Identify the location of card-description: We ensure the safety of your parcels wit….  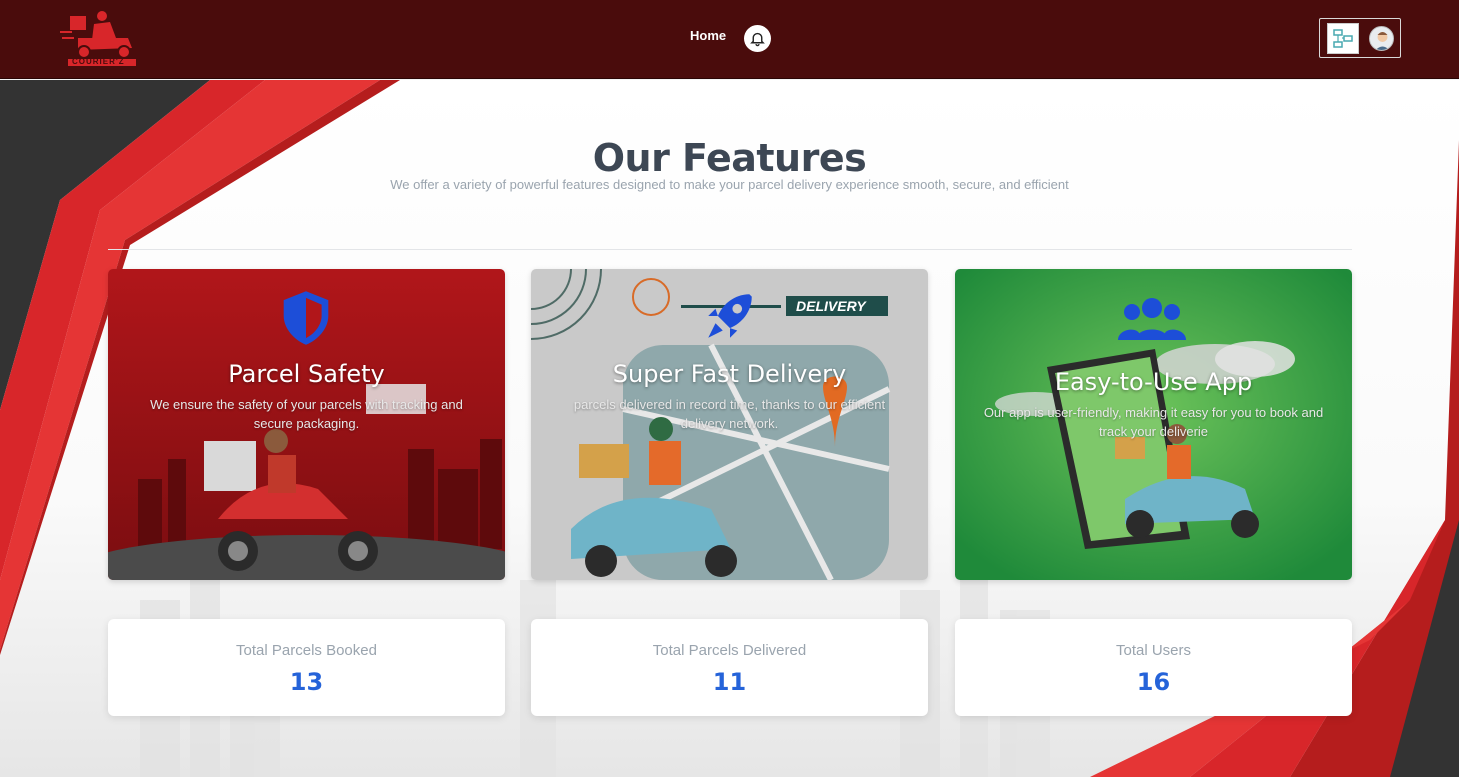
(306, 414).